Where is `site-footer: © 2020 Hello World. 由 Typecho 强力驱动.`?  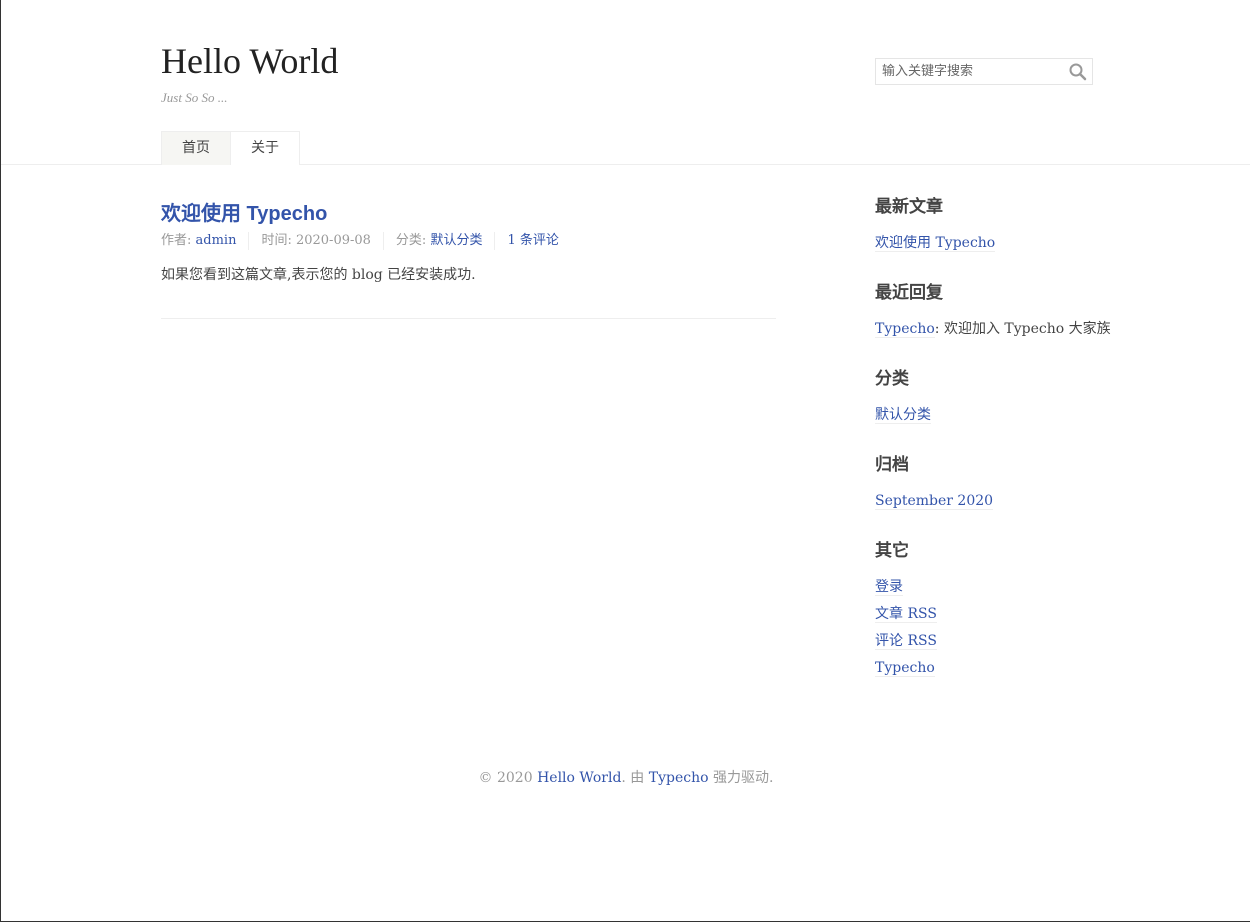
site-footer: © 2020 Hello World. 由 Typecho 强力驱动. is located at coordinates (625, 777).